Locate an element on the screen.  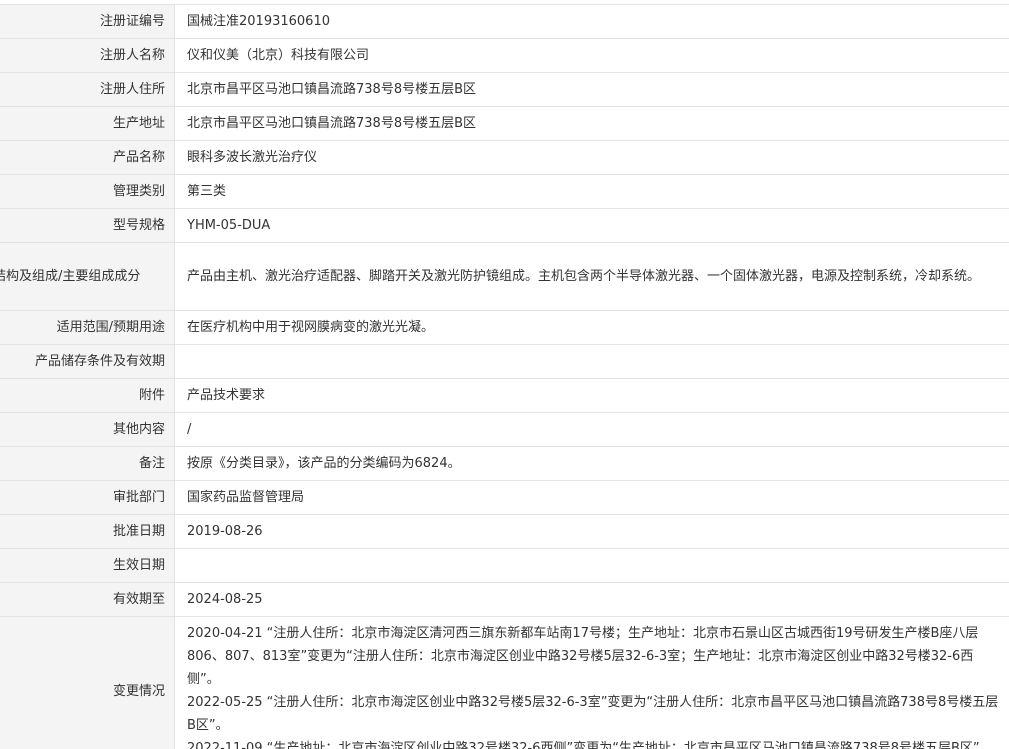
field-label: 适用范围/预期用途 is located at coordinates (87, 327).